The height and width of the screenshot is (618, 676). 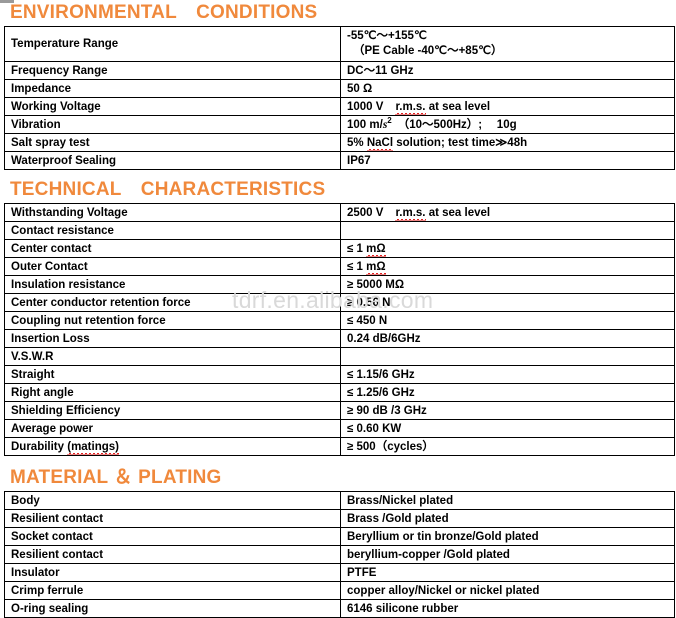 What do you see at coordinates (172, 230) in the screenshot?
I see `row-label: Contact resistance` at bounding box center [172, 230].